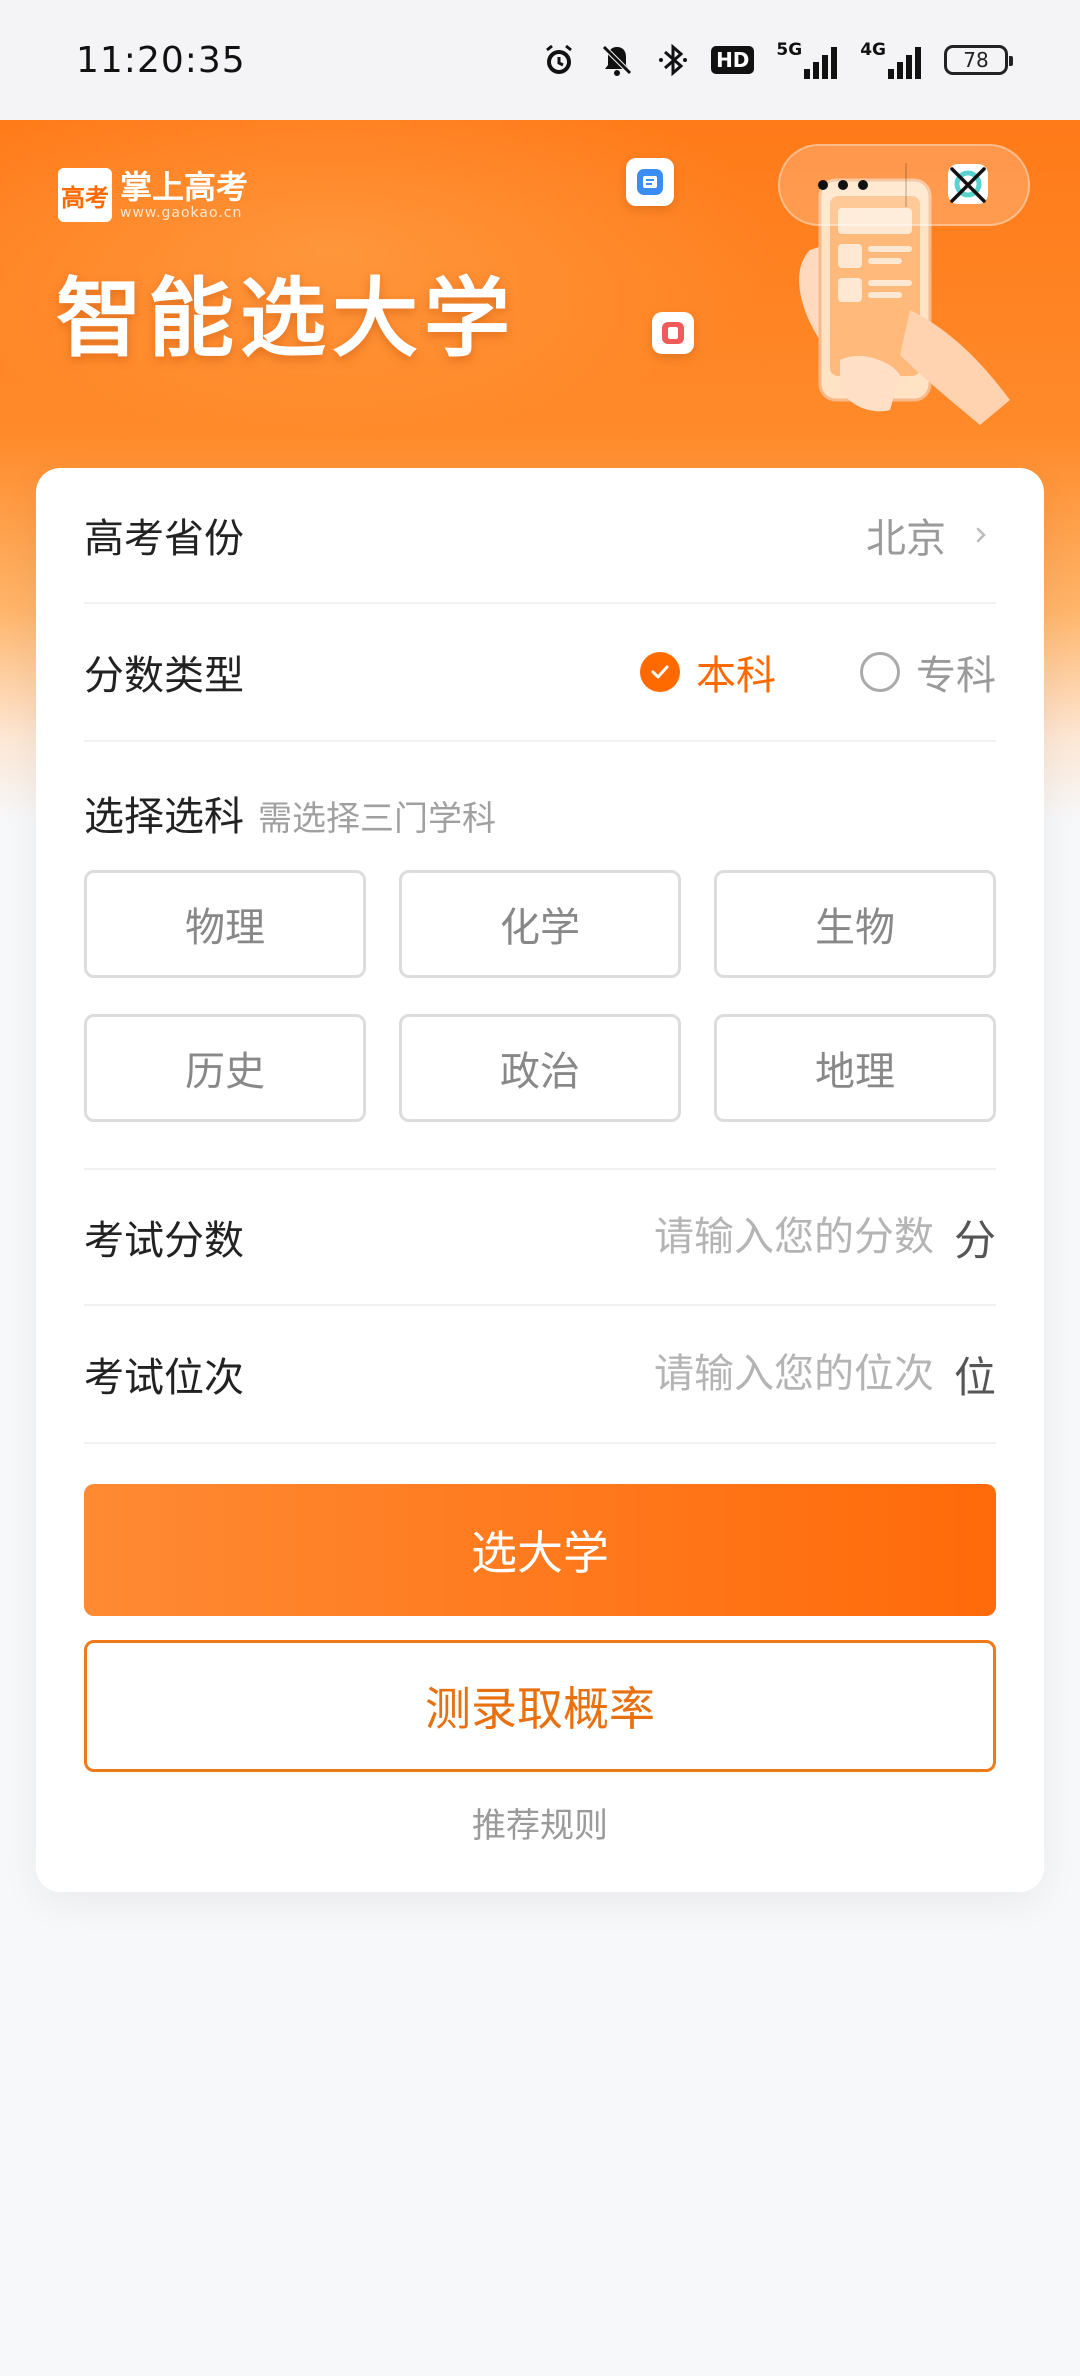  What do you see at coordinates (956, 676) in the screenshot?
I see `radio-junior-college-label: 专科` at bounding box center [956, 676].